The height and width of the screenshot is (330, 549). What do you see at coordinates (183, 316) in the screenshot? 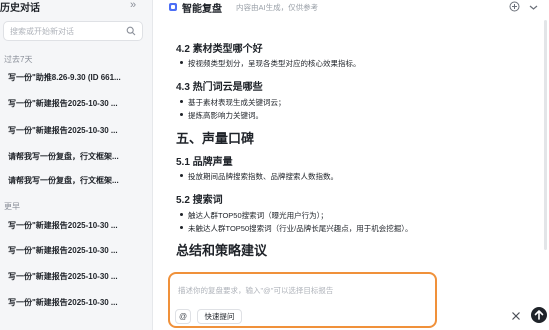
I see `mention-button: @` at bounding box center [183, 316].